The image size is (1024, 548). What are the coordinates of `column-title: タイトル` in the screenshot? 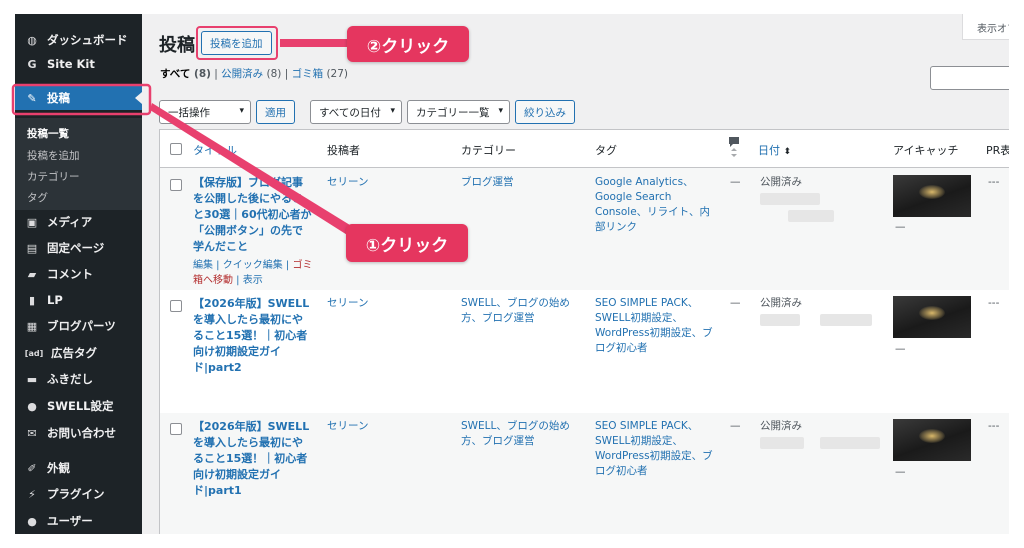 It's located at (215, 150).